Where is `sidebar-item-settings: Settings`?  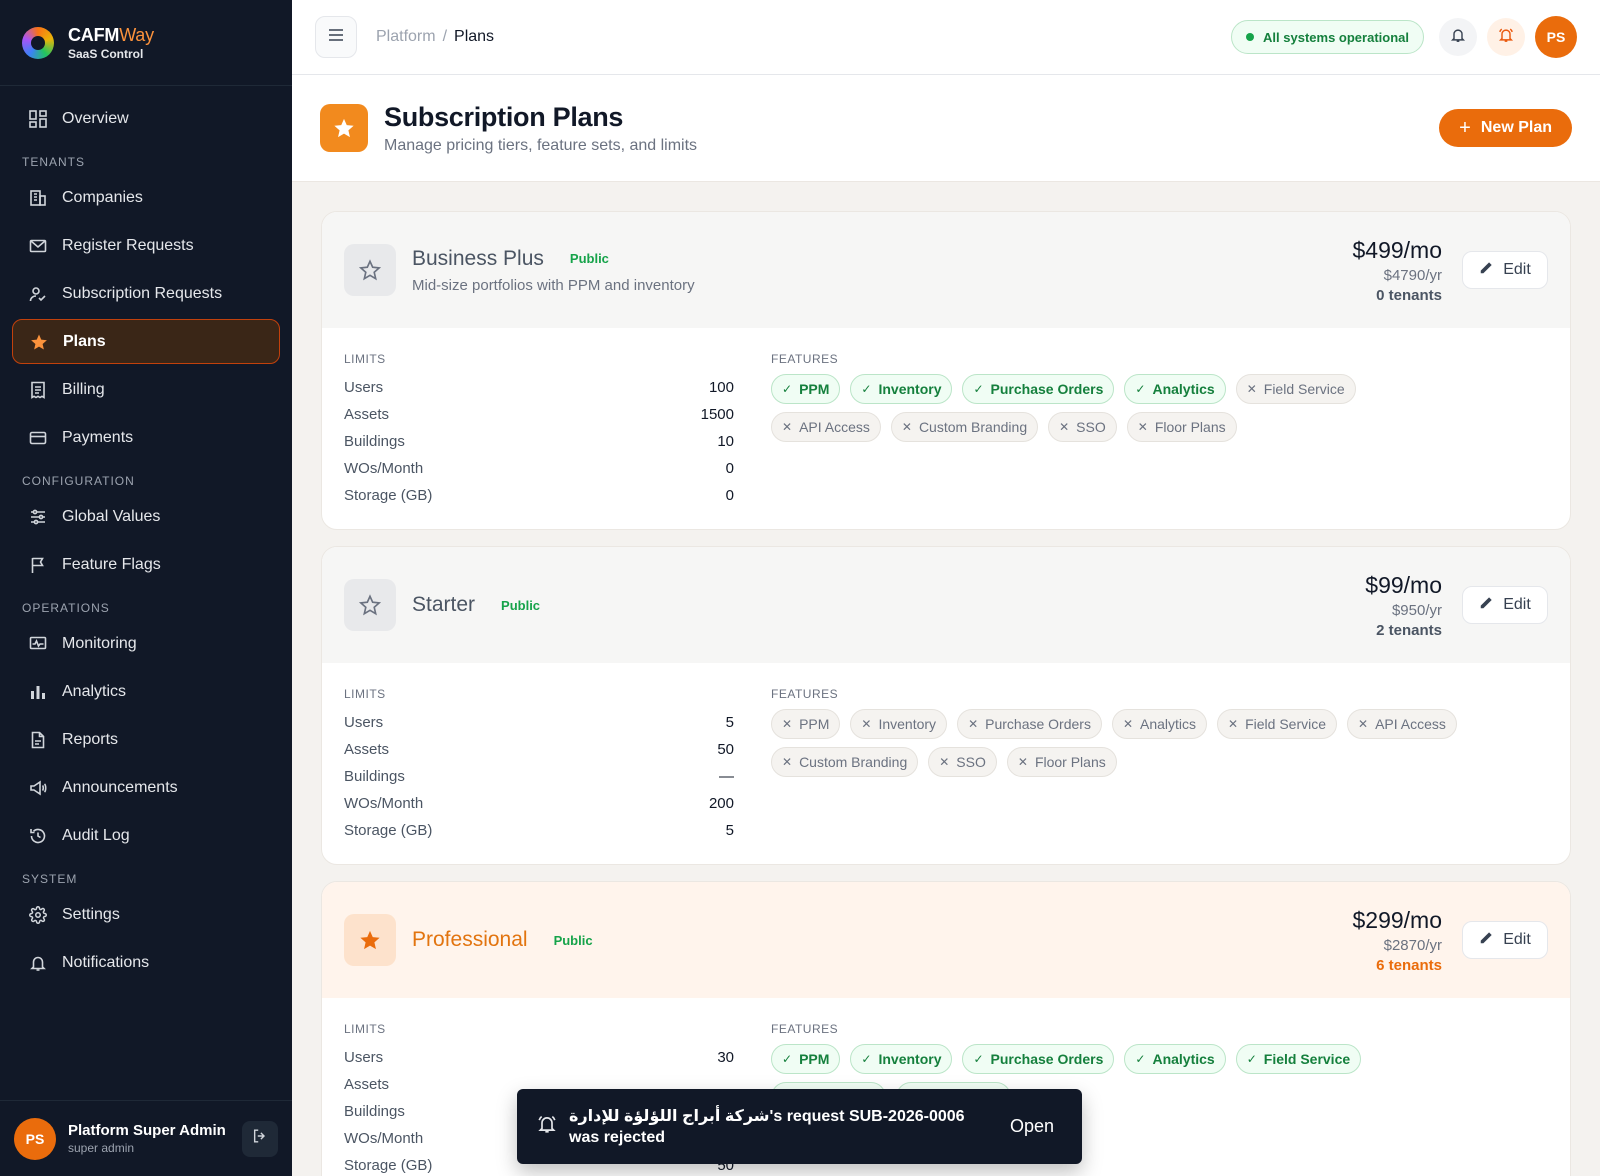
sidebar-item-settings: Settings is located at coordinates (146, 914).